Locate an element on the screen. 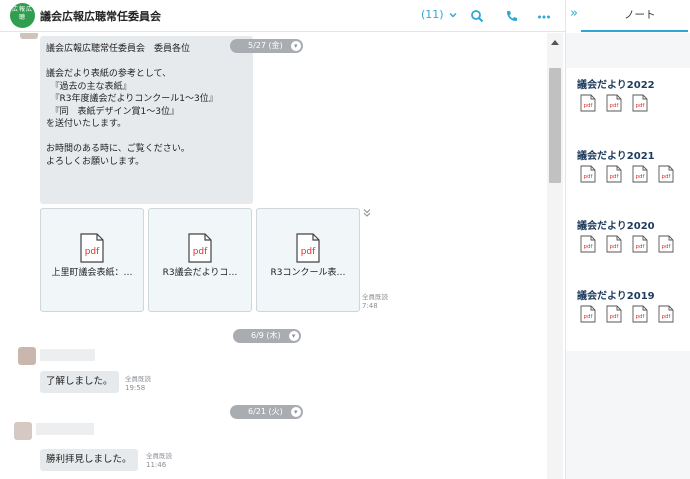 The width and height of the screenshot is (690, 479). phone-icon is located at coordinates (512, 16).